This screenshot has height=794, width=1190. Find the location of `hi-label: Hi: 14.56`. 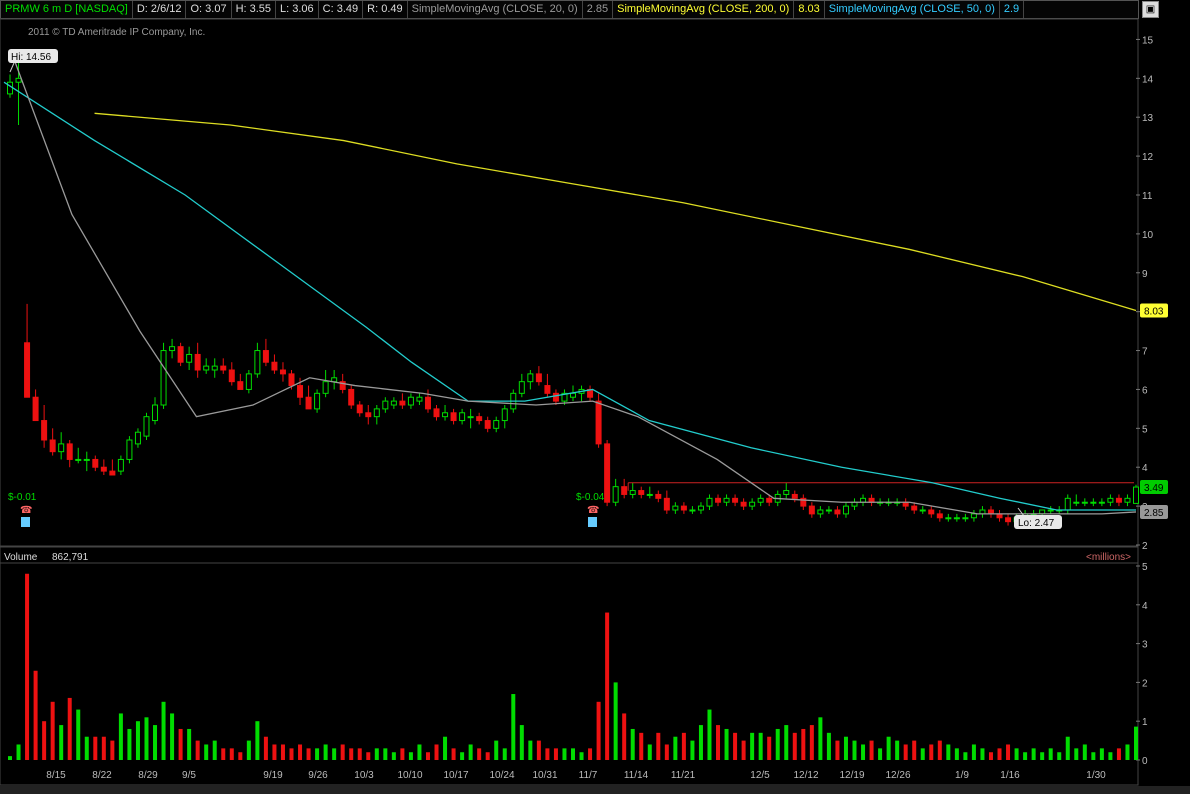

hi-label: Hi: 14.56 is located at coordinates (31, 57).